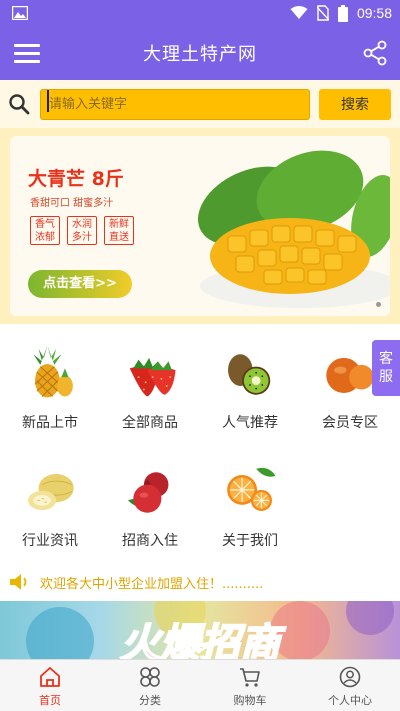 The height and width of the screenshot is (711, 400). What do you see at coordinates (203, 640) in the screenshot?
I see `promo-text: 火爆招商` at bounding box center [203, 640].